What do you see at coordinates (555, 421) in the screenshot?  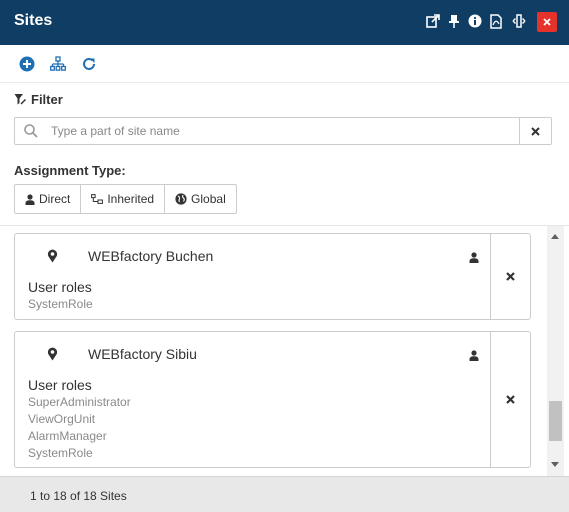 I see `scroll-thumb` at bounding box center [555, 421].